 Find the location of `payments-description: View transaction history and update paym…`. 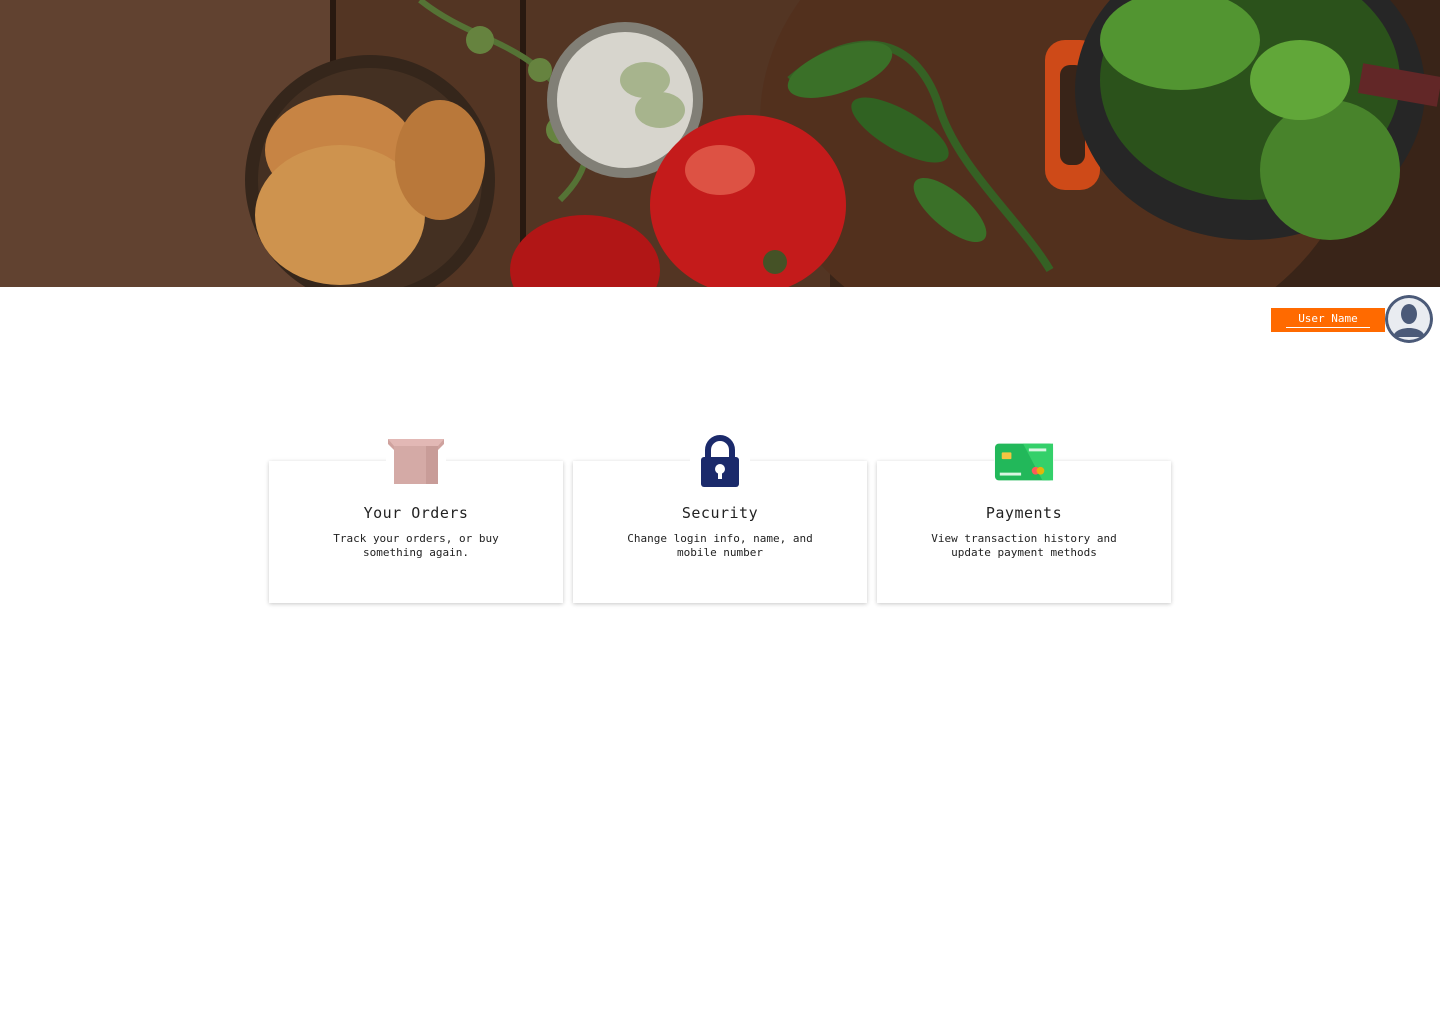

payments-description: View transaction history and update paym… is located at coordinates (1024, 545).